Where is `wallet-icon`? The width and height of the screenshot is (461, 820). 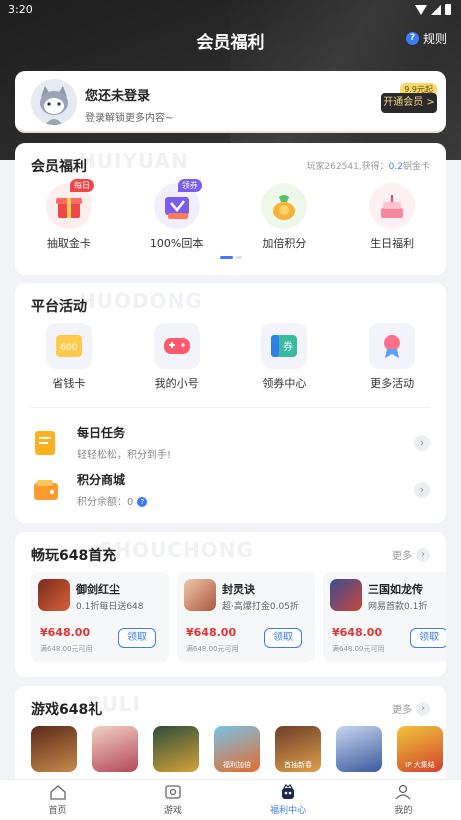 wallet-icon is located at coordinates (46, 490).